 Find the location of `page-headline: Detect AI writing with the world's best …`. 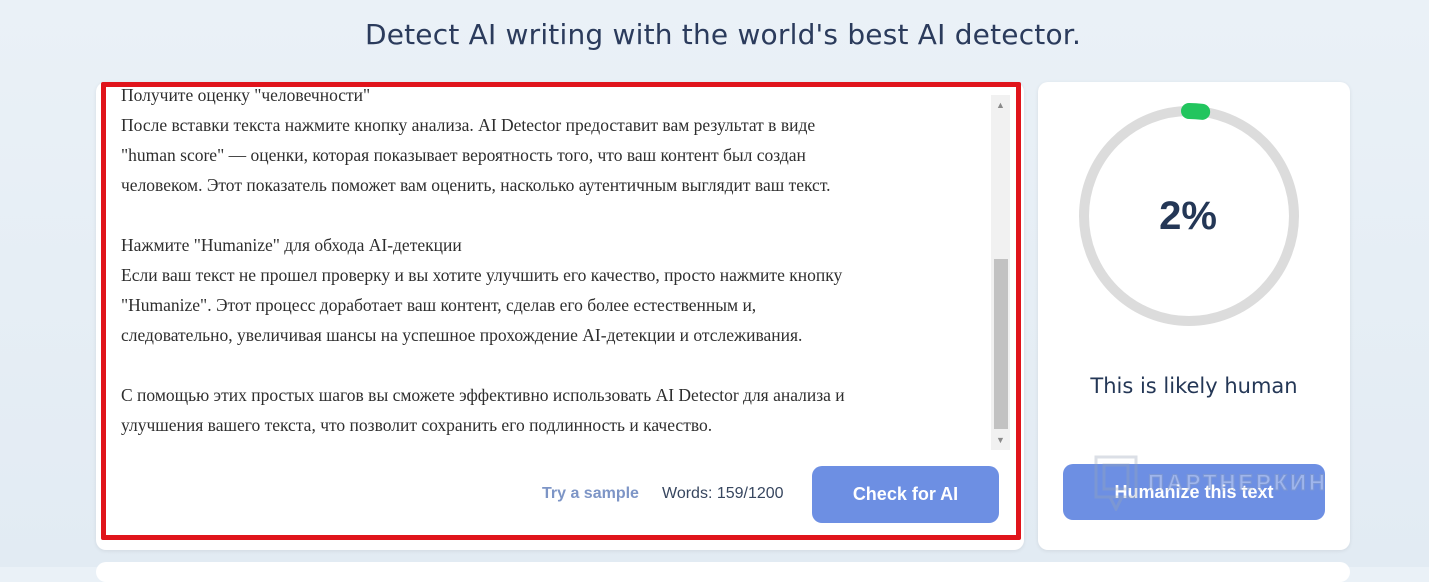

page-headline: Detect AI writing with the world's best … is located at coordinates (723, 34).